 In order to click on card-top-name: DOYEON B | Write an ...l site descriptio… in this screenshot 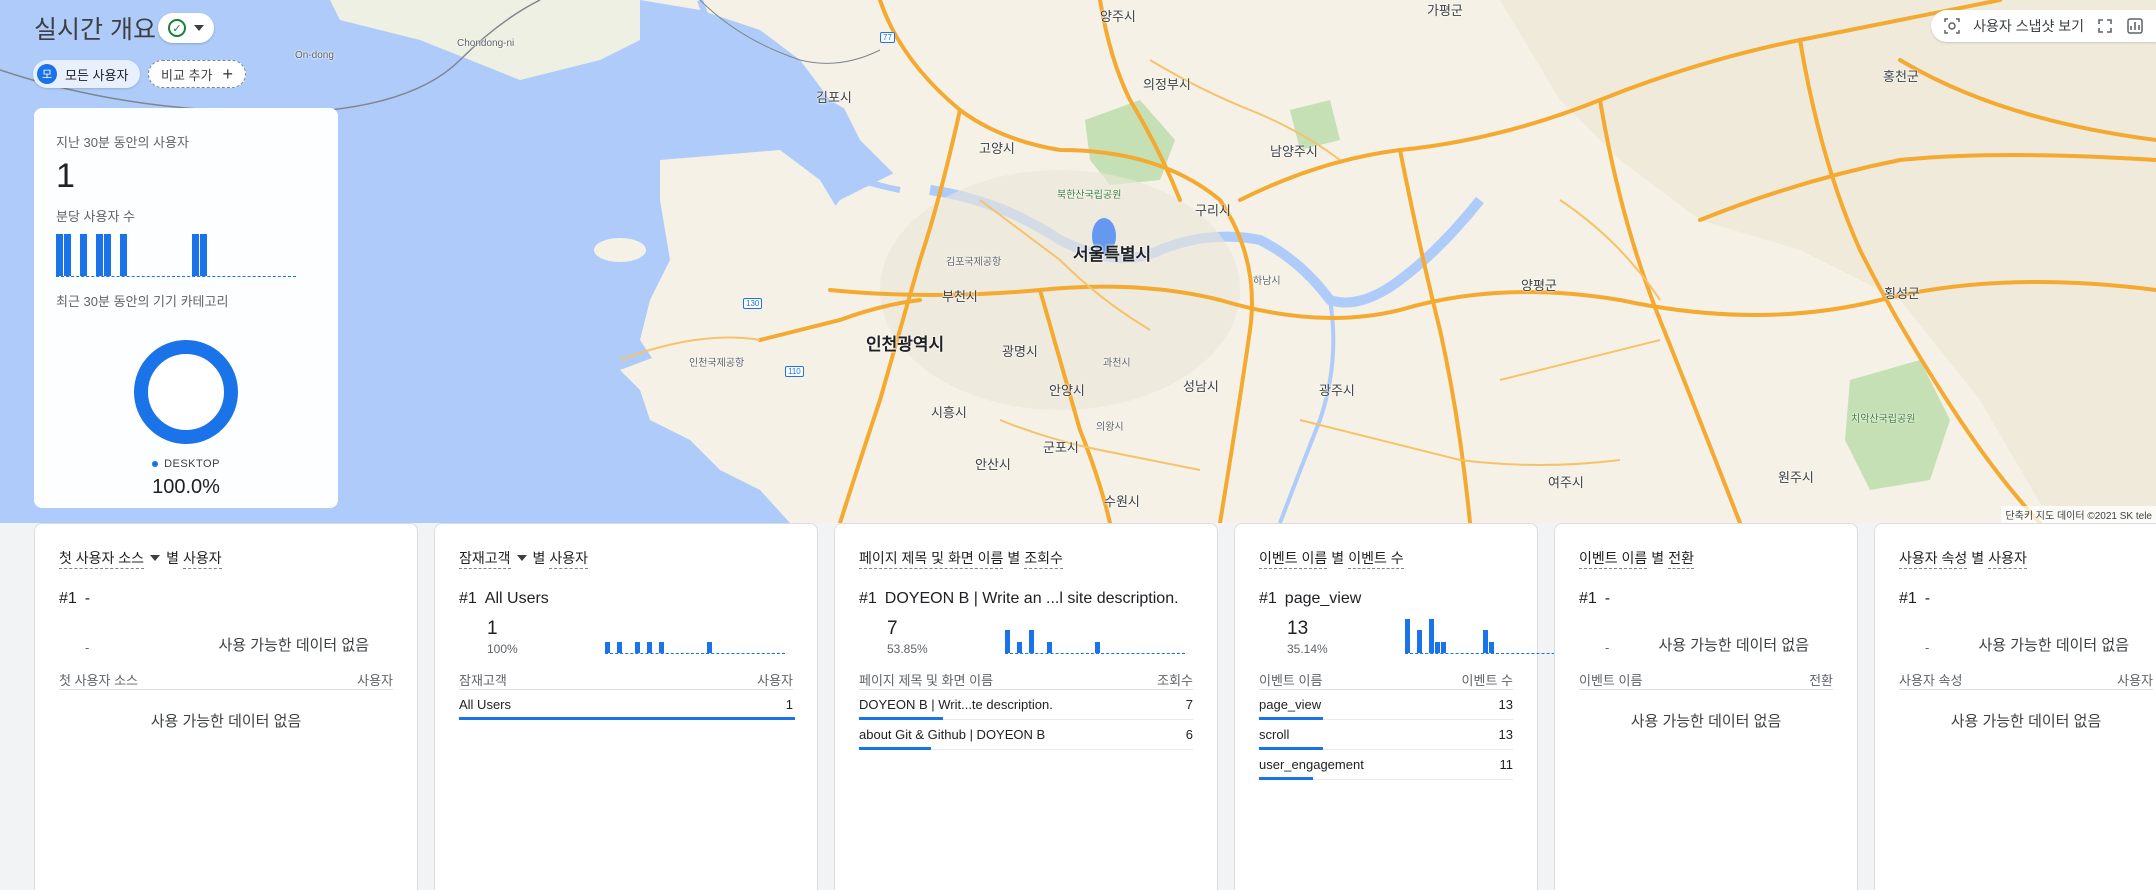, I will do `click(1031, 598)`.